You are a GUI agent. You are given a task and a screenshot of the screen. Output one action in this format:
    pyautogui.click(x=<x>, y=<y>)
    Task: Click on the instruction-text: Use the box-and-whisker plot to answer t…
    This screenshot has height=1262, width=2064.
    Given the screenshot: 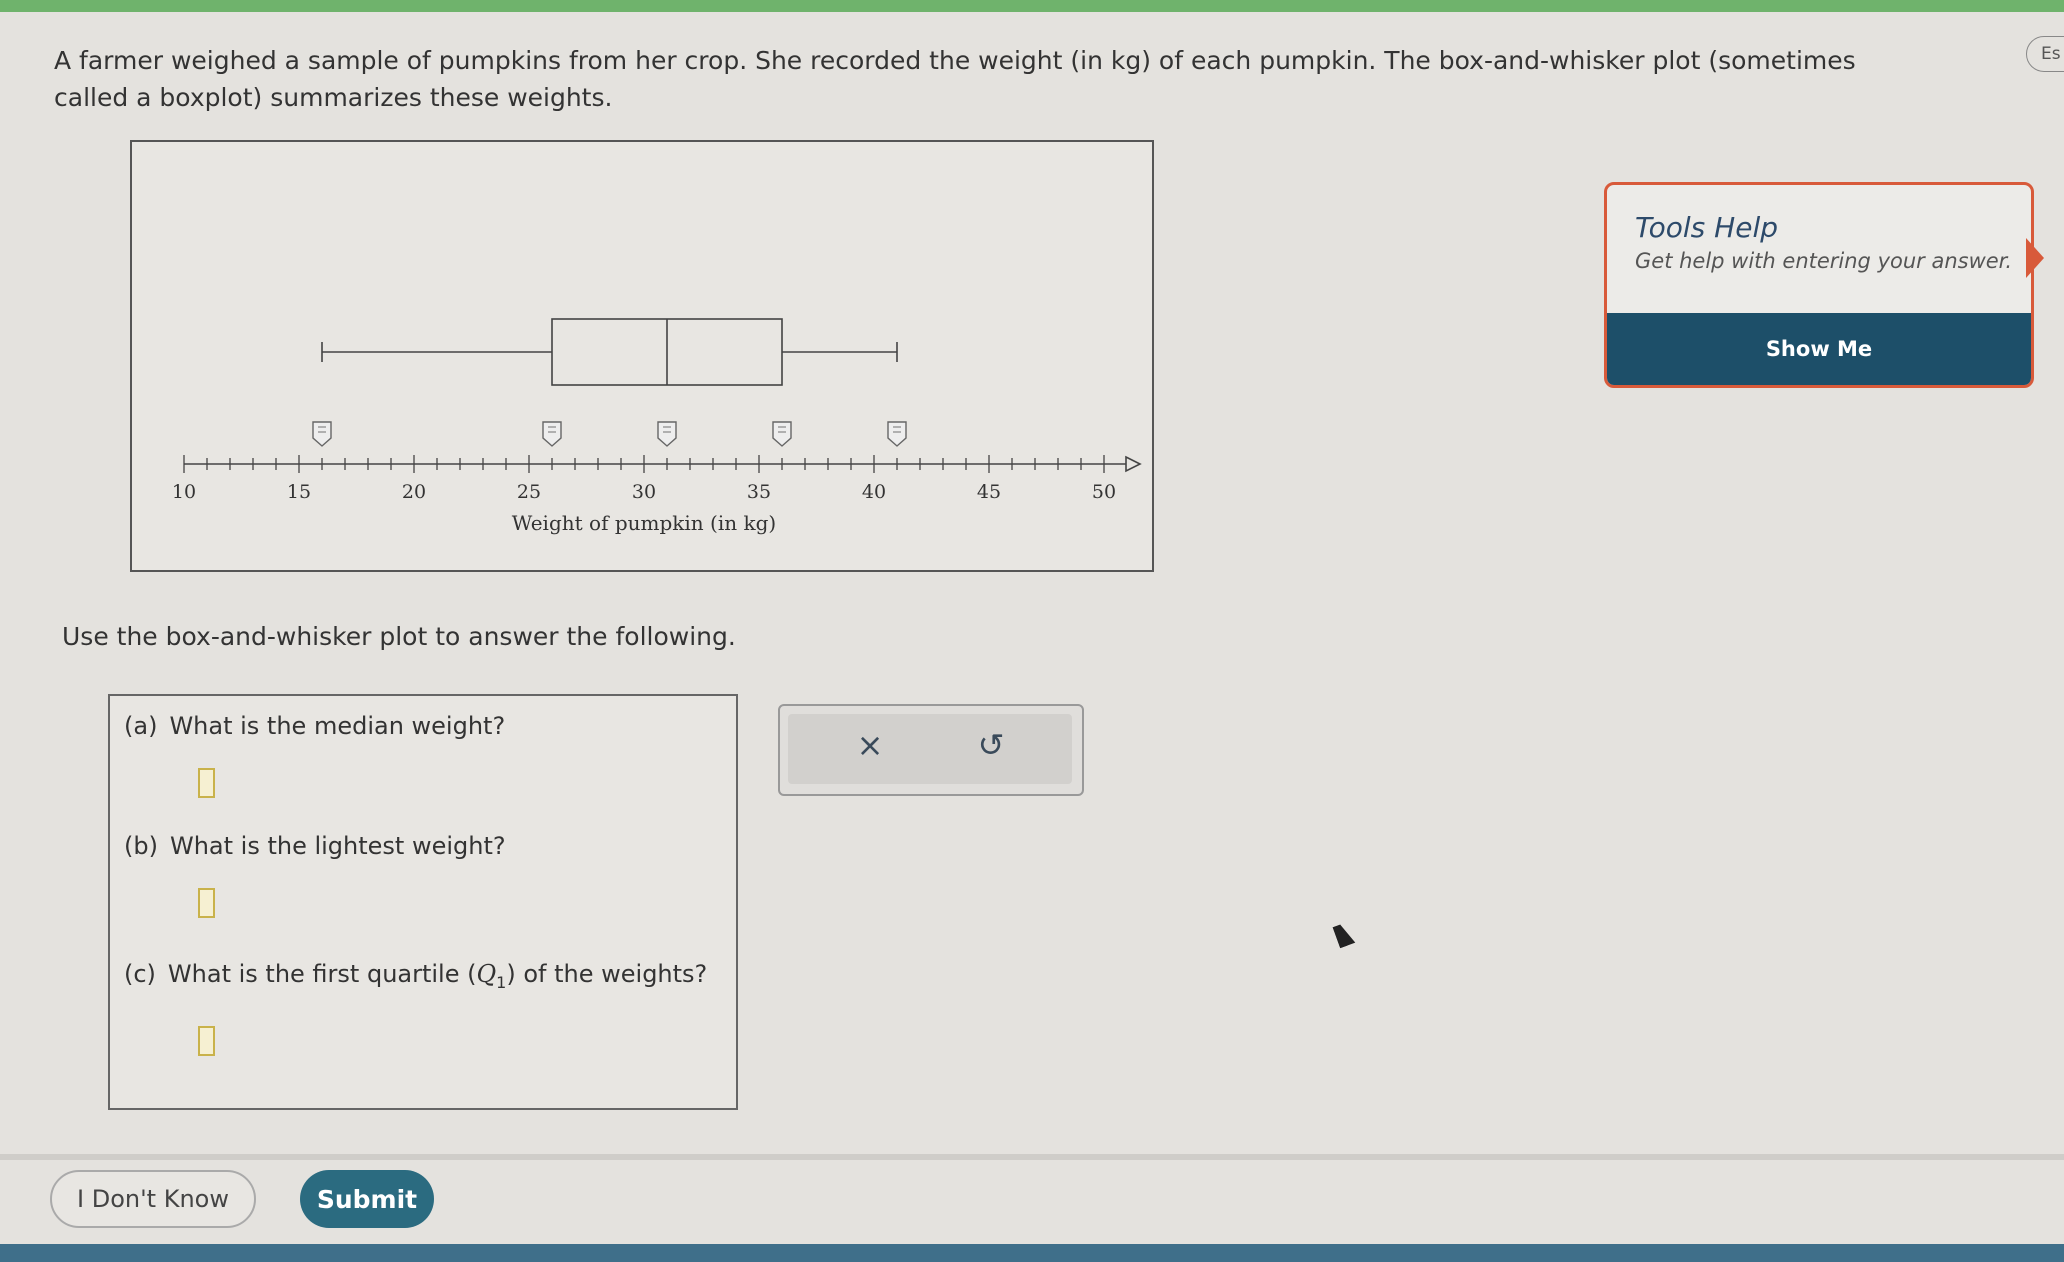 What is the action you would take?
    pyautogui.click(x=399, y=636)
    